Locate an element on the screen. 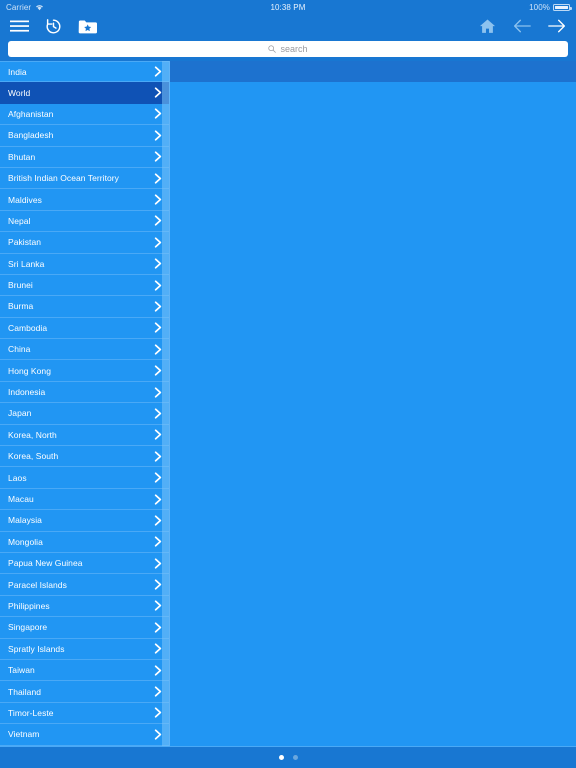  list-item-label: Nepal is located at coordinates (19, 220).